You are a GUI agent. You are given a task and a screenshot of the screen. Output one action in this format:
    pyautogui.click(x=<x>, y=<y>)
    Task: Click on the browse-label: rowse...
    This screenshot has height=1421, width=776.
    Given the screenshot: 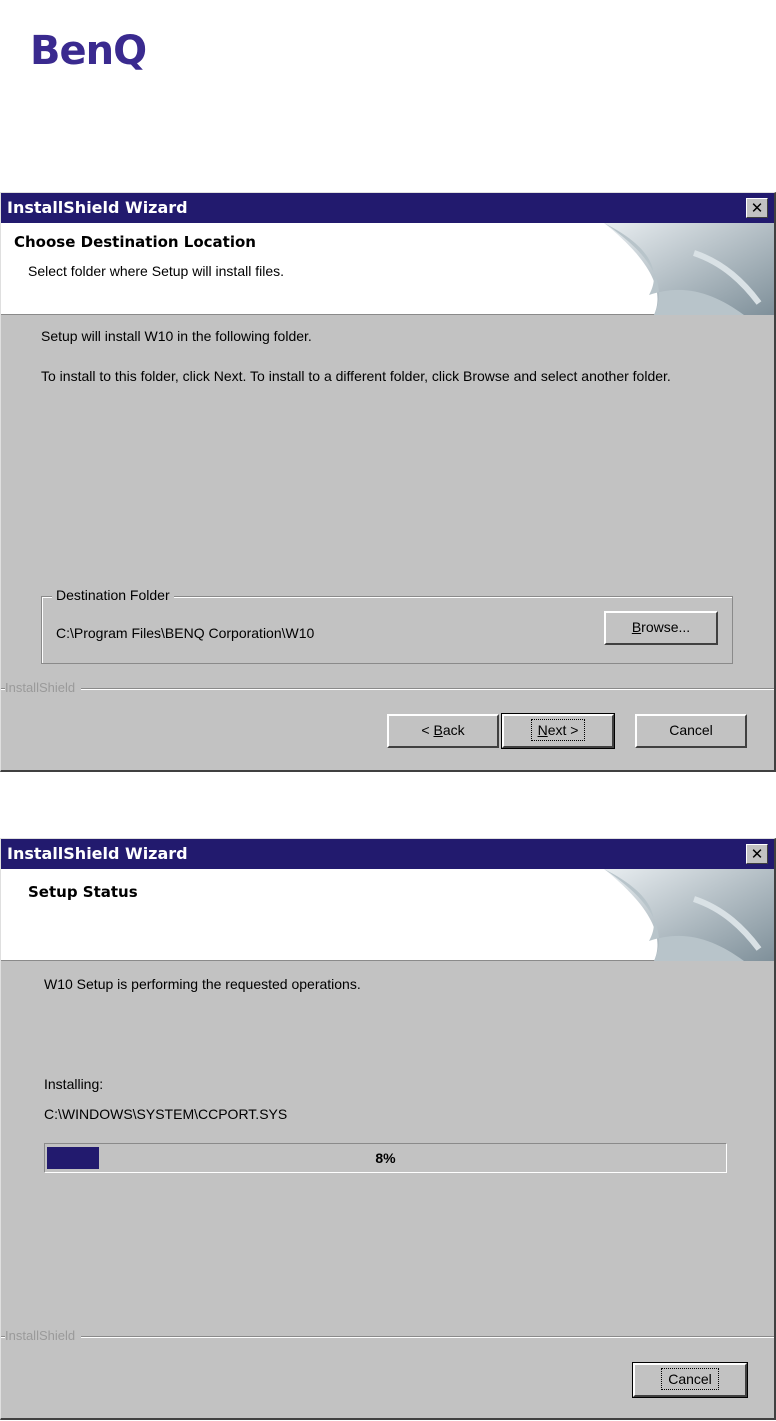 What is the action you would take?
    pyautogui.click(x=666, y=627)
    